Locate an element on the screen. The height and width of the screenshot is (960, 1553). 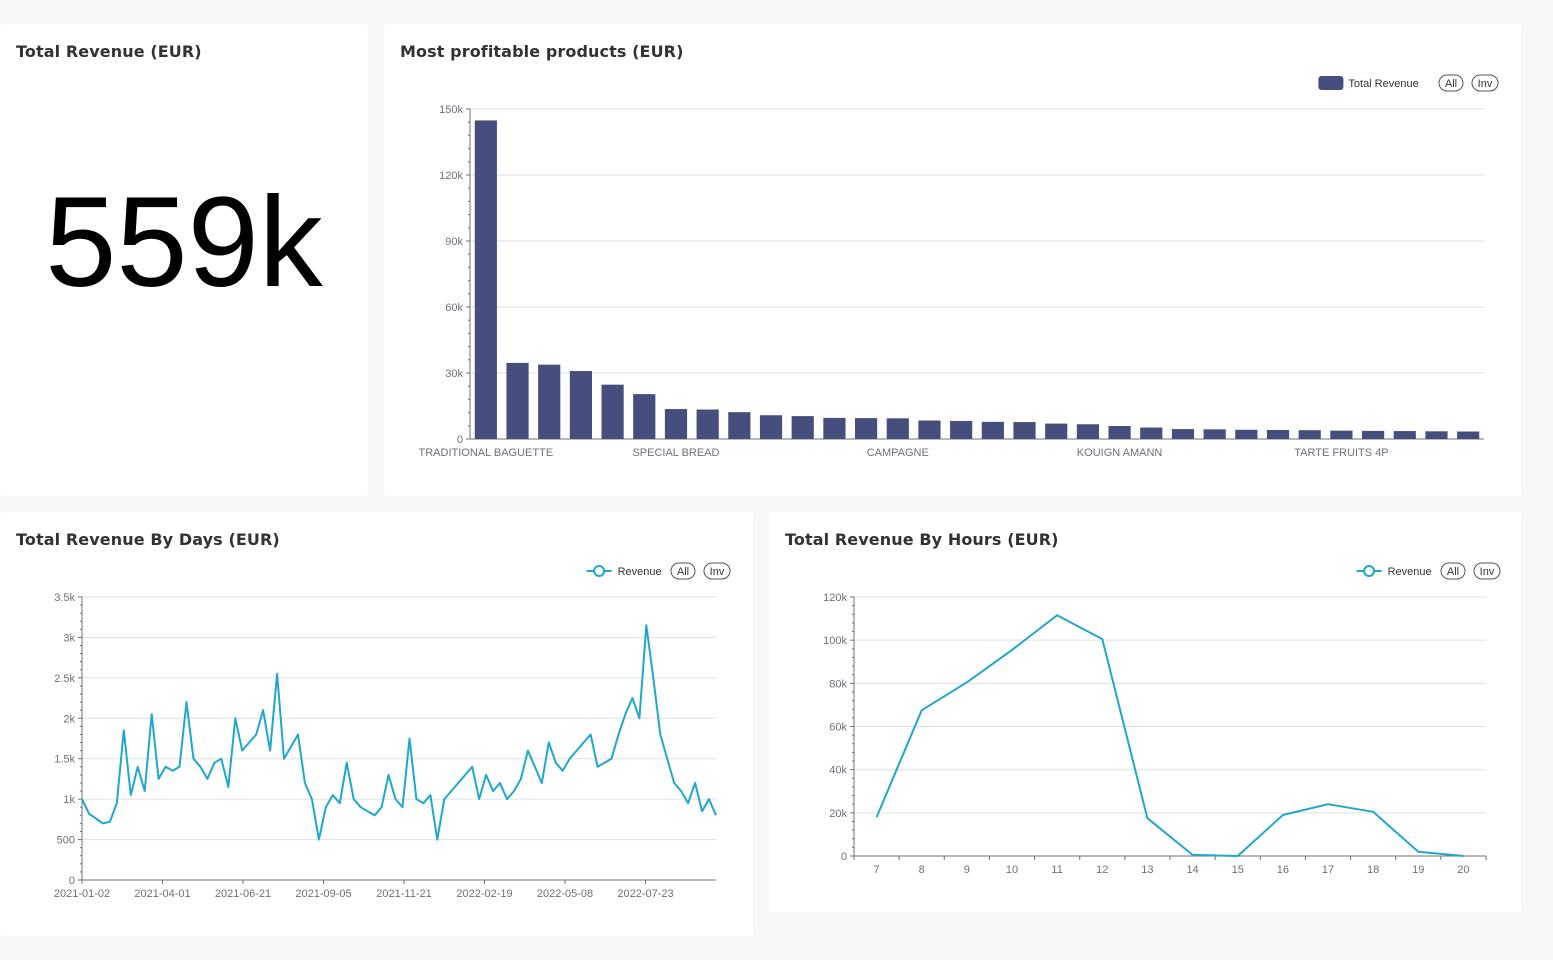
products-legend-all-button: All is located at coordinates (1451, 83).